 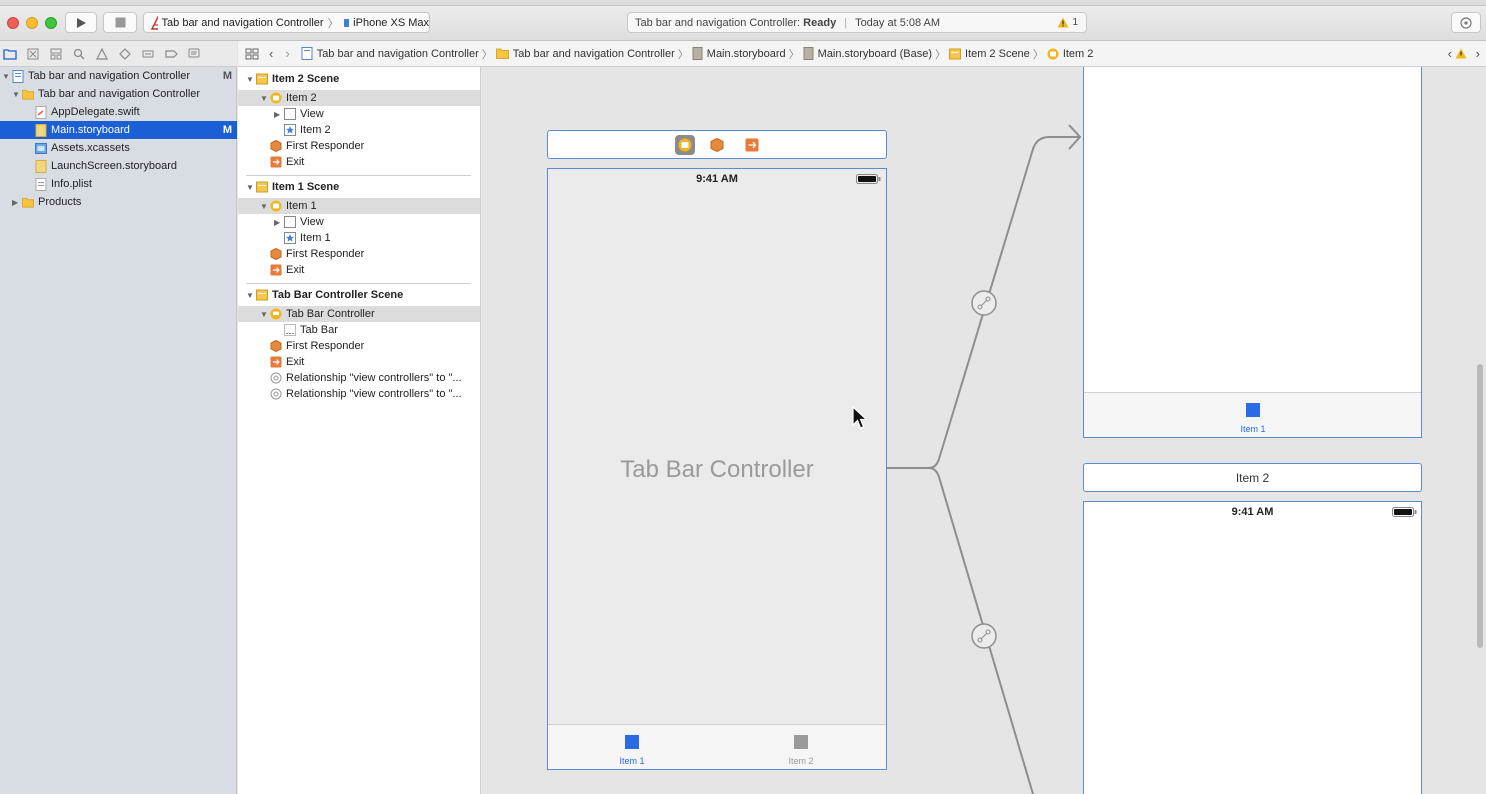 What do you see at coordinates (359, 98) in the screenshot?
I see `view-controller-row: ▼ Item 2` at bounding box center [359, 98].